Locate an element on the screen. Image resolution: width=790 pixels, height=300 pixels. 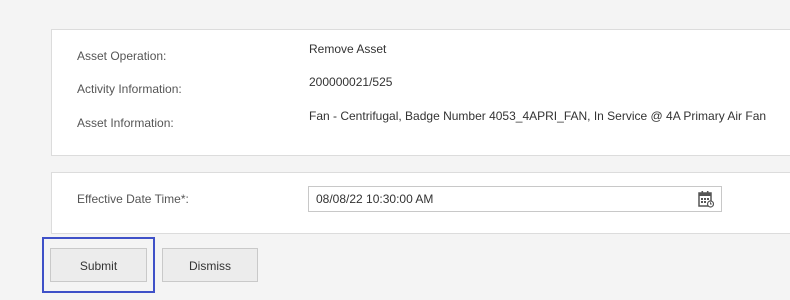
submit-button: Submit is located at coordinates (98, 265).